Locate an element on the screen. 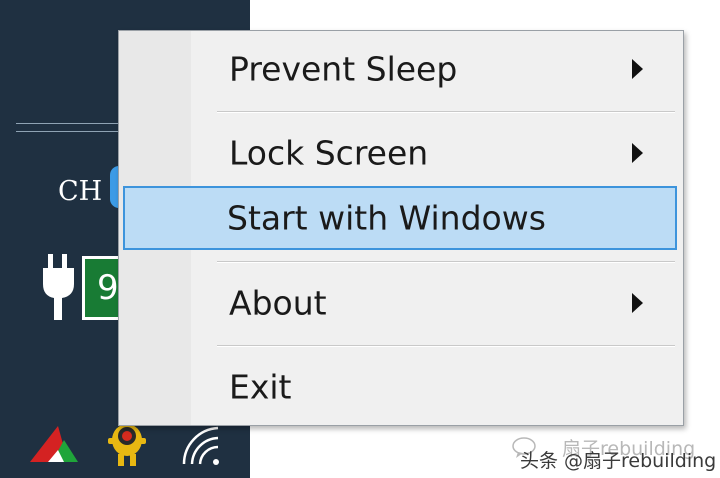  menu-item-prevent-sleep: Prevent Sleep is located at coordinates (400, 69).